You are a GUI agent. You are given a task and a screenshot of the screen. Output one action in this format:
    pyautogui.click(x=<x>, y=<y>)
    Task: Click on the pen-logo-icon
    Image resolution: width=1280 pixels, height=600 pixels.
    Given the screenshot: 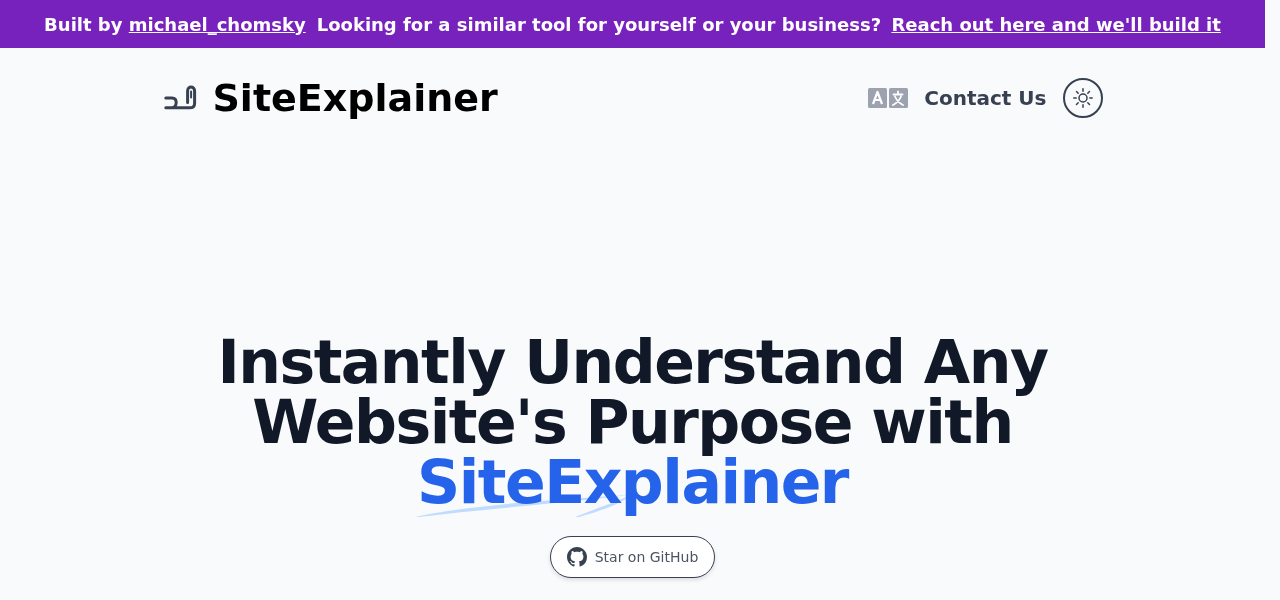 What is the action you would take?
    pyautogui.click(x=180, y=98)
    